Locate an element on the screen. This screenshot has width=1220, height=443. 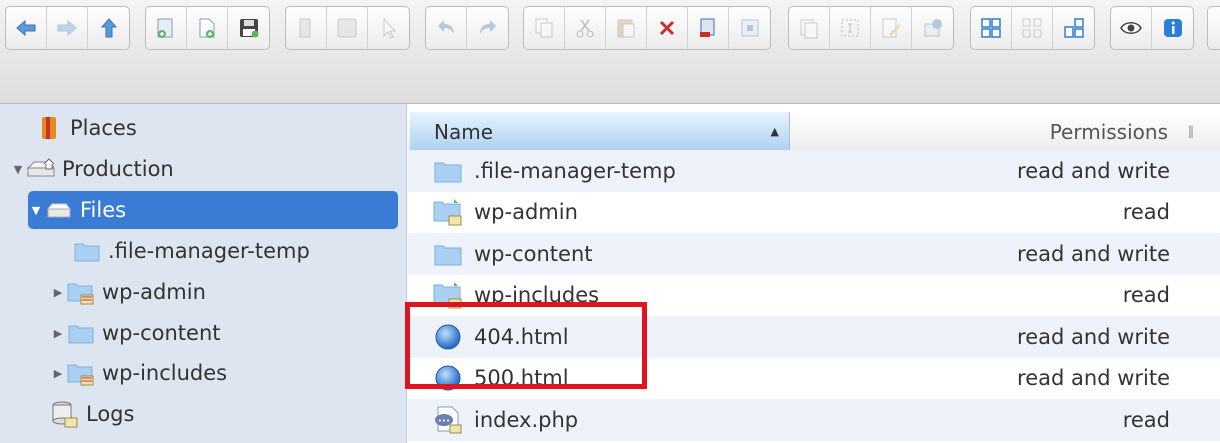
tree-item-label: wp-includes is located at coordinates (165, 373).